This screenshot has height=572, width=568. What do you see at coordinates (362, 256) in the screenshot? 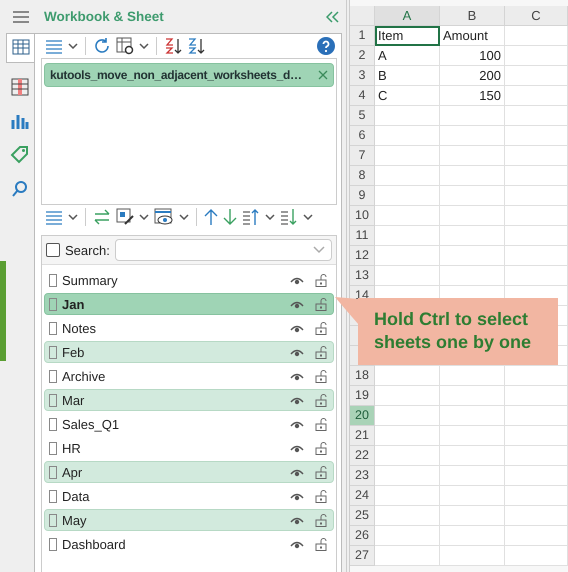
I see `row-header: 12` at bounding box center [362, 256].